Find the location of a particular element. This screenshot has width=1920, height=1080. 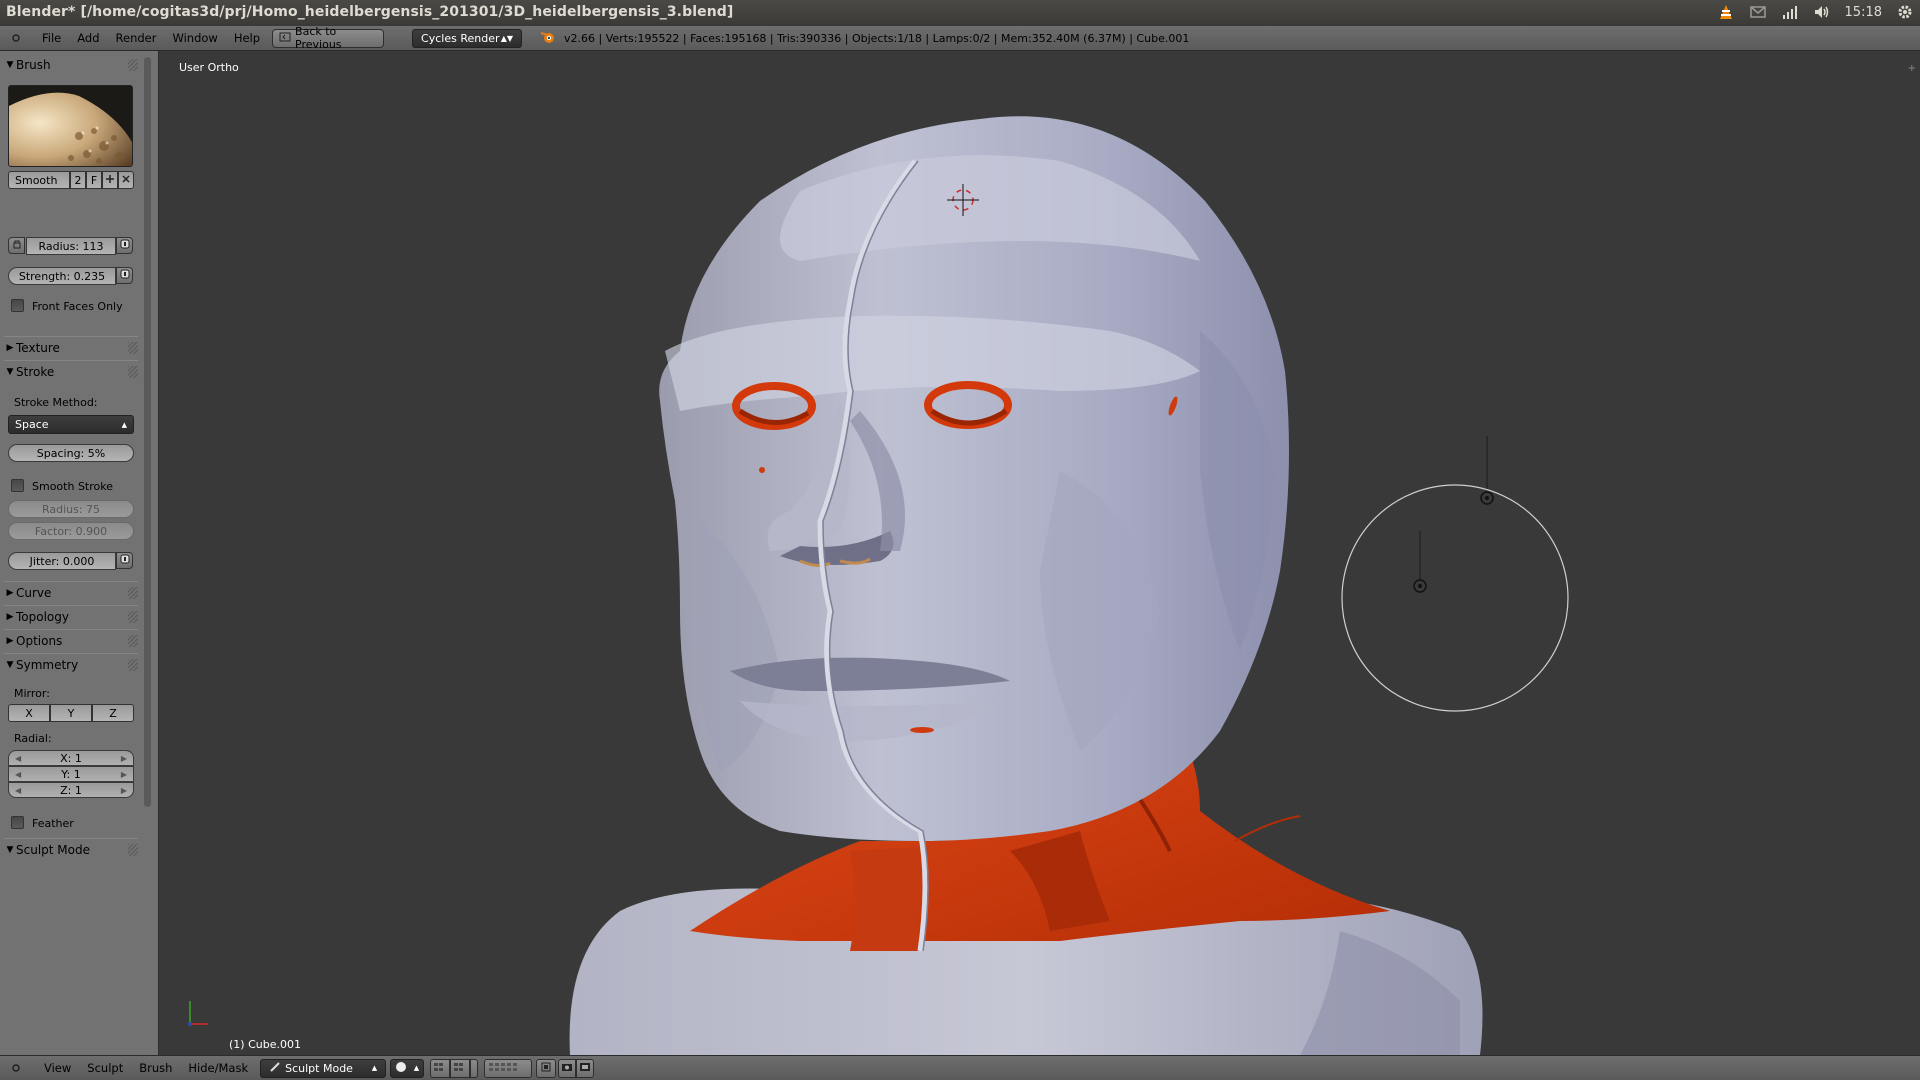

unlink-brush-button is located at coordinates (126, 180).